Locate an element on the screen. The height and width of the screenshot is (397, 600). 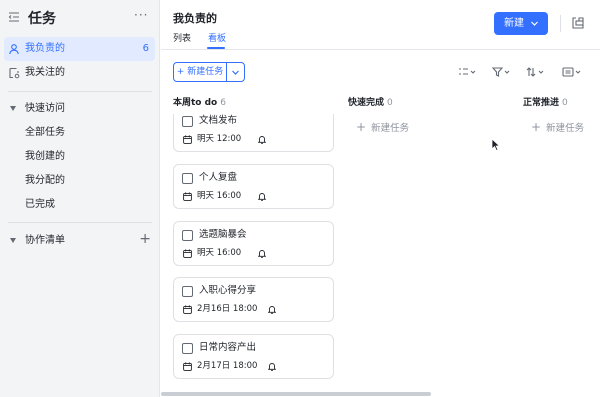
sidebar-item-label: 已完成 is located at coordinates (40, 204).